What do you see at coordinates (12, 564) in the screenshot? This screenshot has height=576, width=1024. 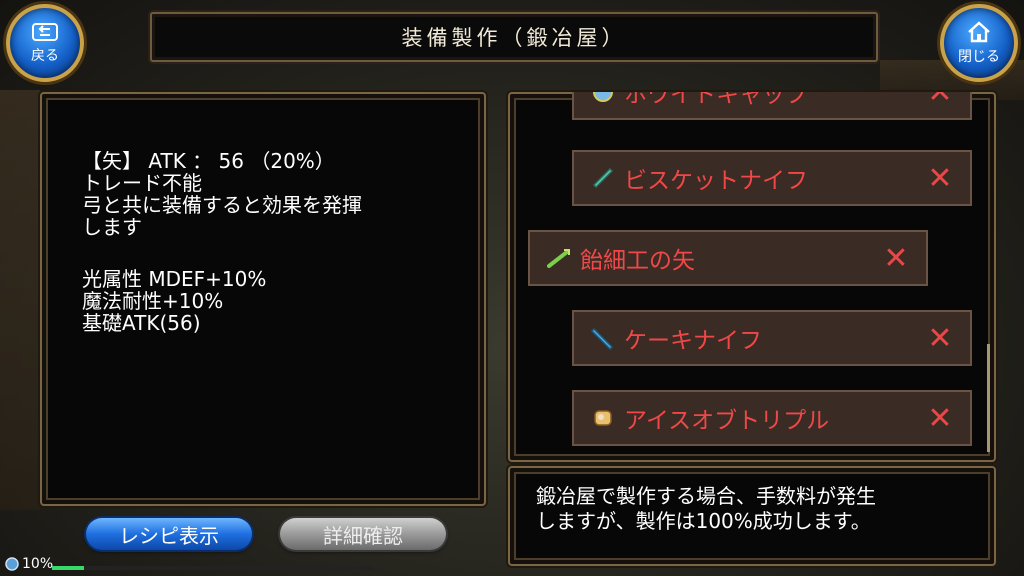 I see `gauge-icon` at bounding box center [12, 564].